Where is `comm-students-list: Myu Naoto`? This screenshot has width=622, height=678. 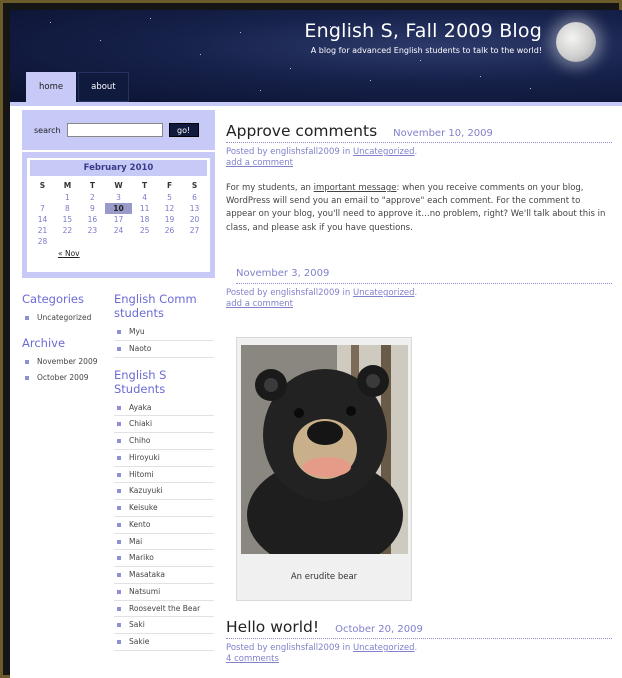 comm-students-list: Myu Naoto is located at coordinates (164, 341).